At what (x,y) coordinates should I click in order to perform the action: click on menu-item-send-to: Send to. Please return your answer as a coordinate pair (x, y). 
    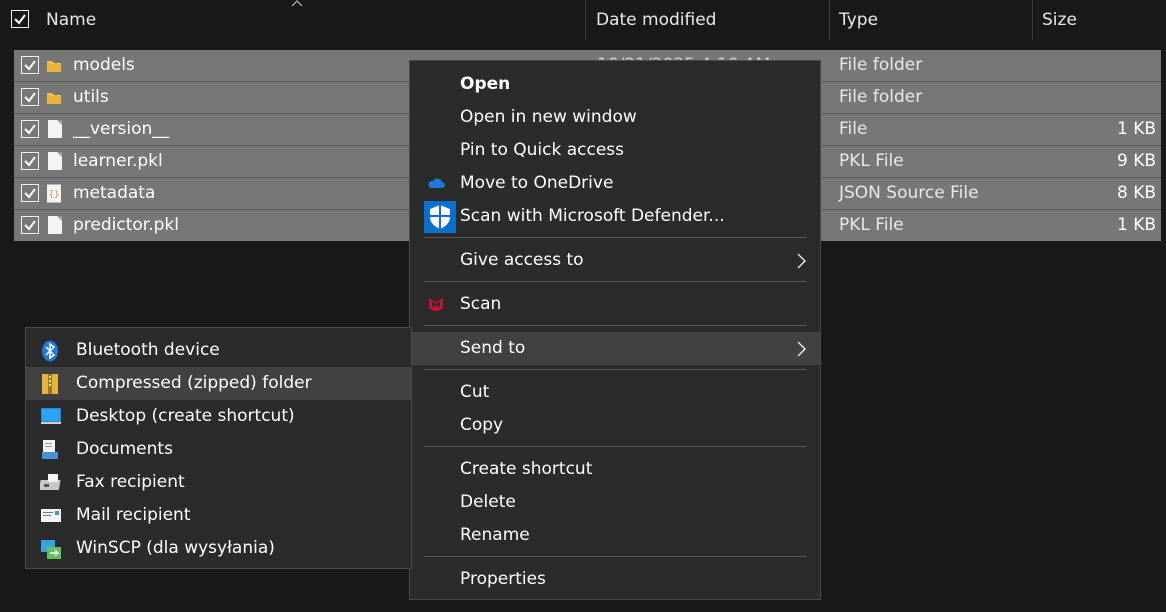
    Looking at the image, I should click on (615, 348).